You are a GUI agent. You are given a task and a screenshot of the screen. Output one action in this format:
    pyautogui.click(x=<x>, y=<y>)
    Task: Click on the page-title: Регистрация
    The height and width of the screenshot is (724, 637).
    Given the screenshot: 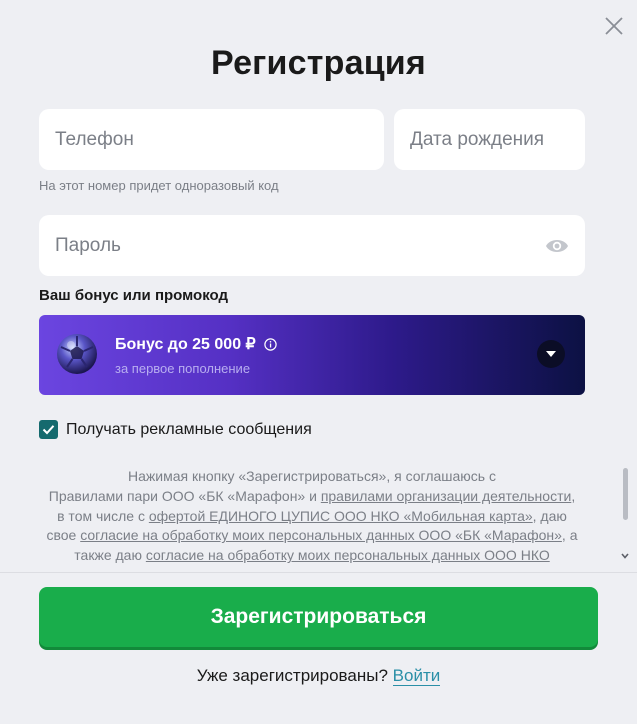 What is the action you would take?
    pyautogui.click(x=318, y=63)
    